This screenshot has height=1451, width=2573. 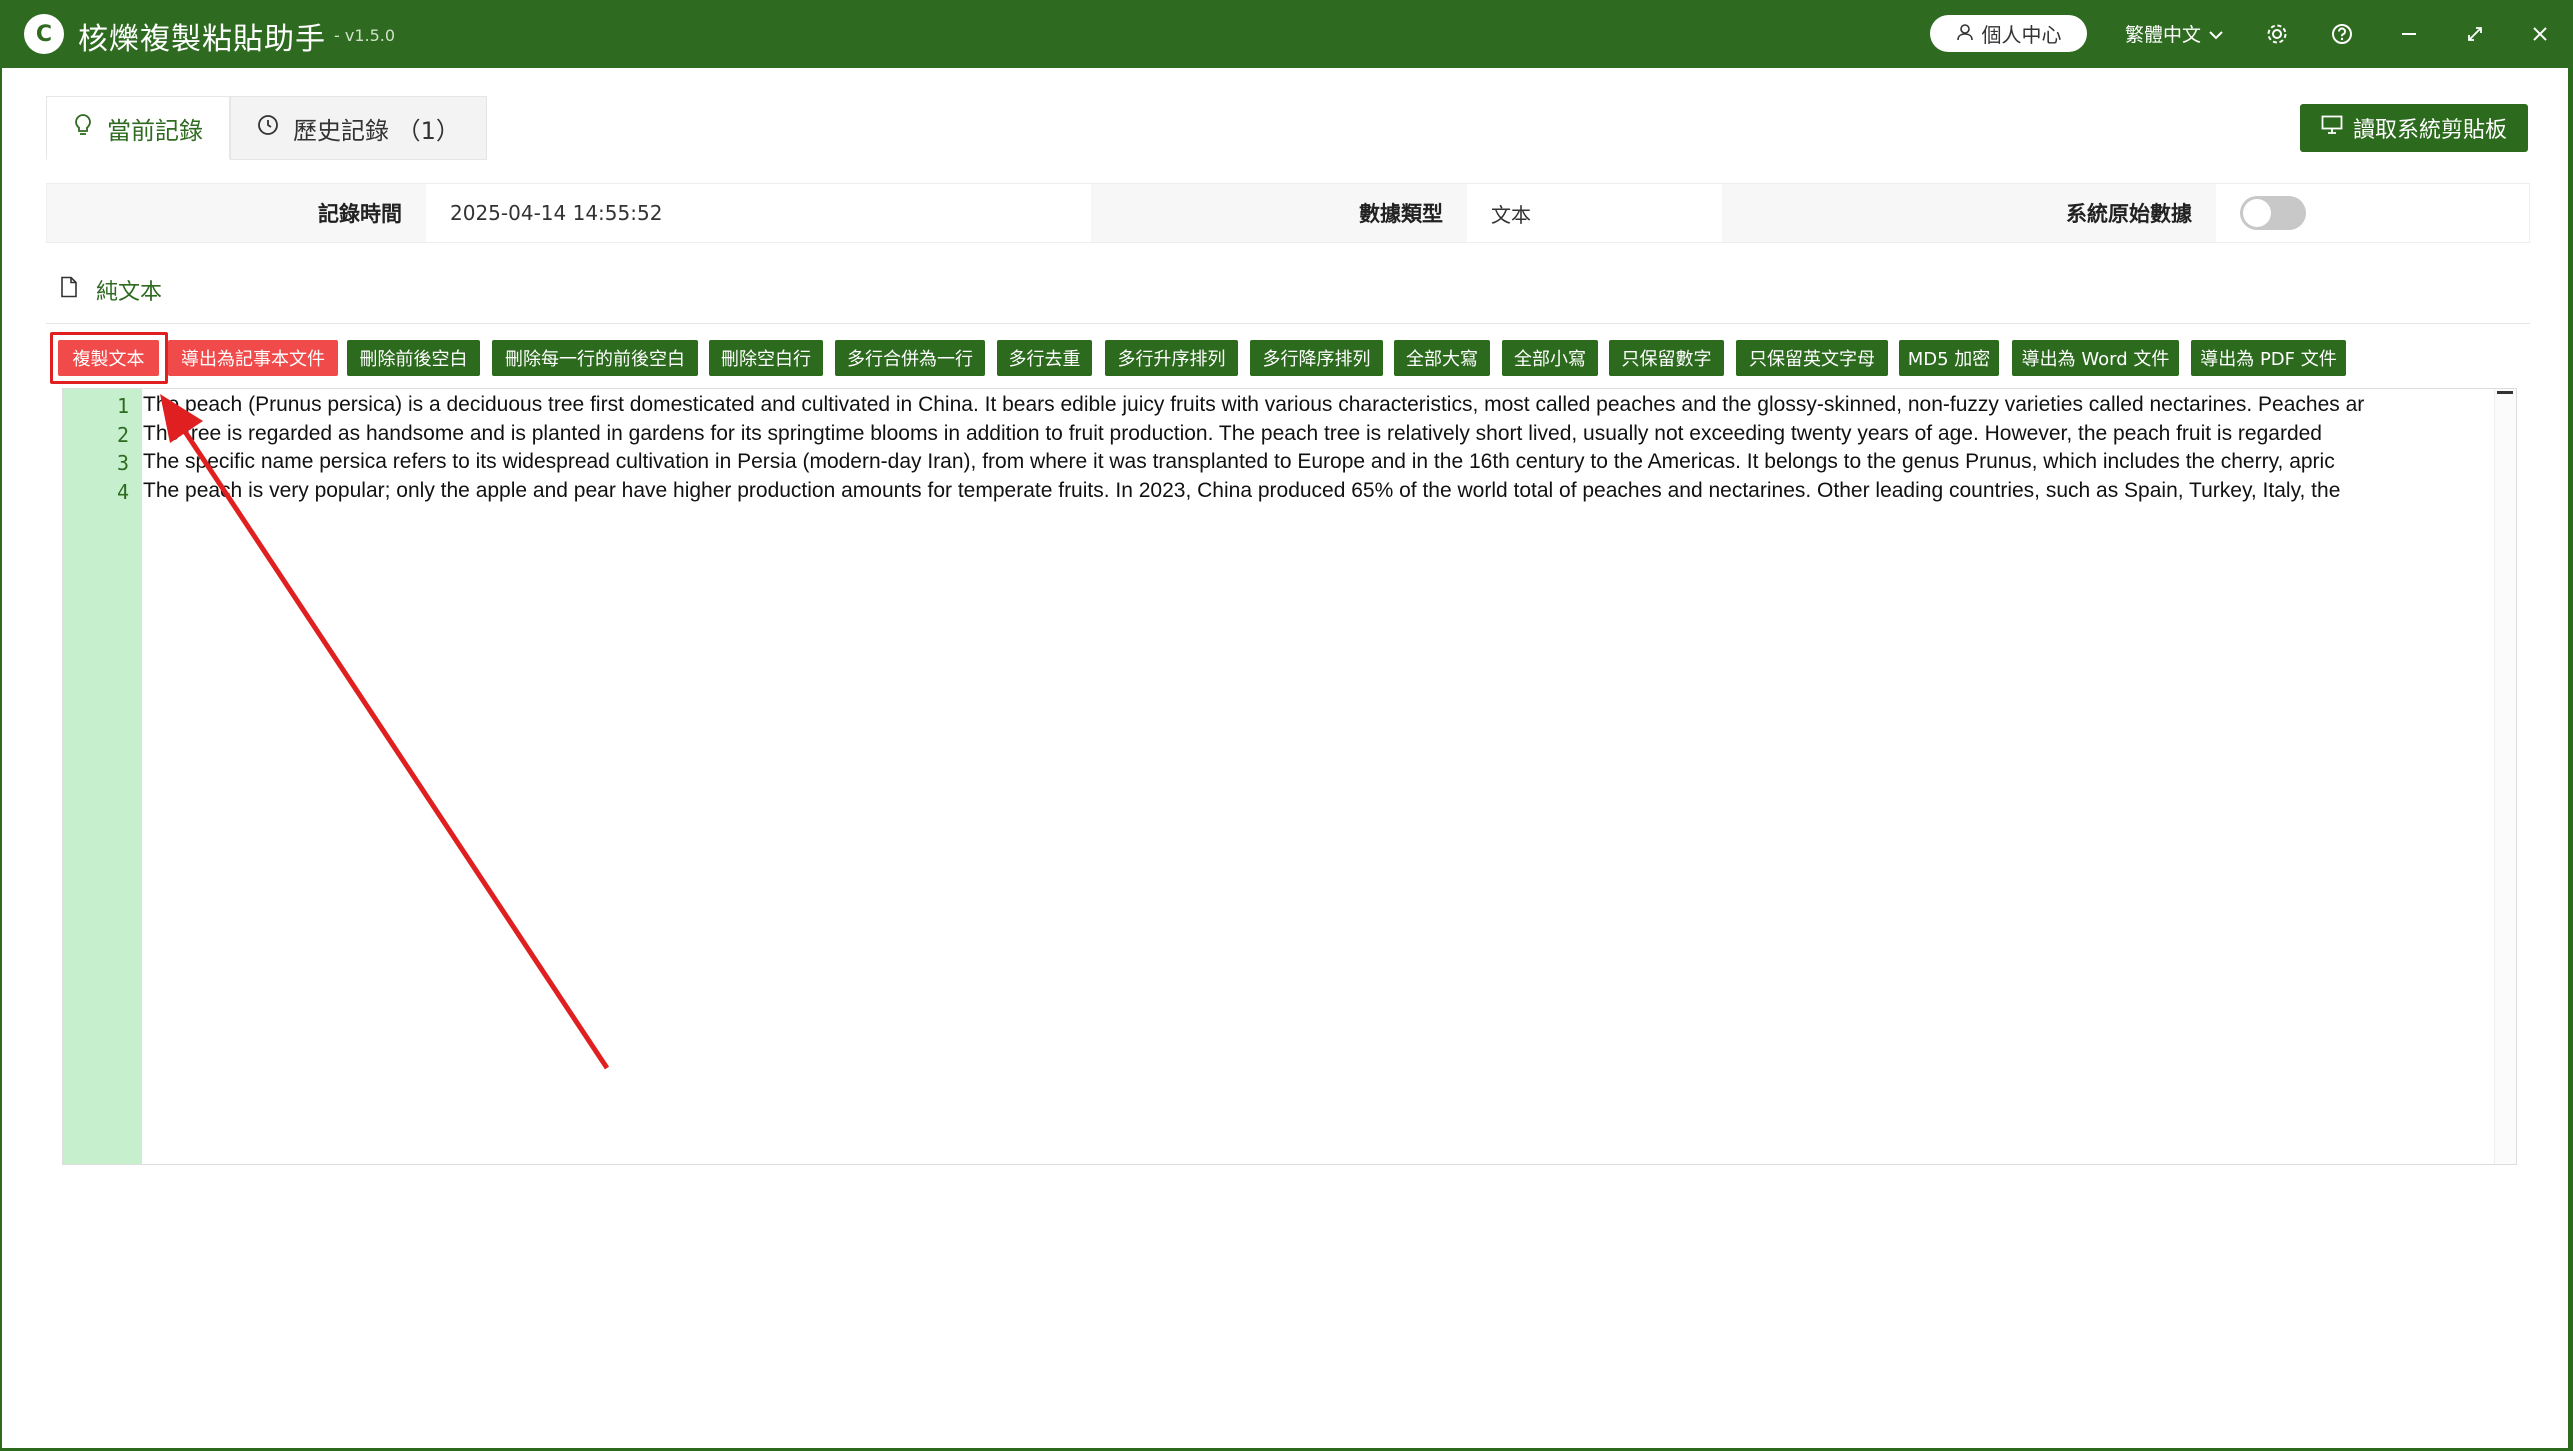 What do you see at coordinates (122, 492) in the screenshot?
I see `line-number: 4` at bounding box center [122, 492].